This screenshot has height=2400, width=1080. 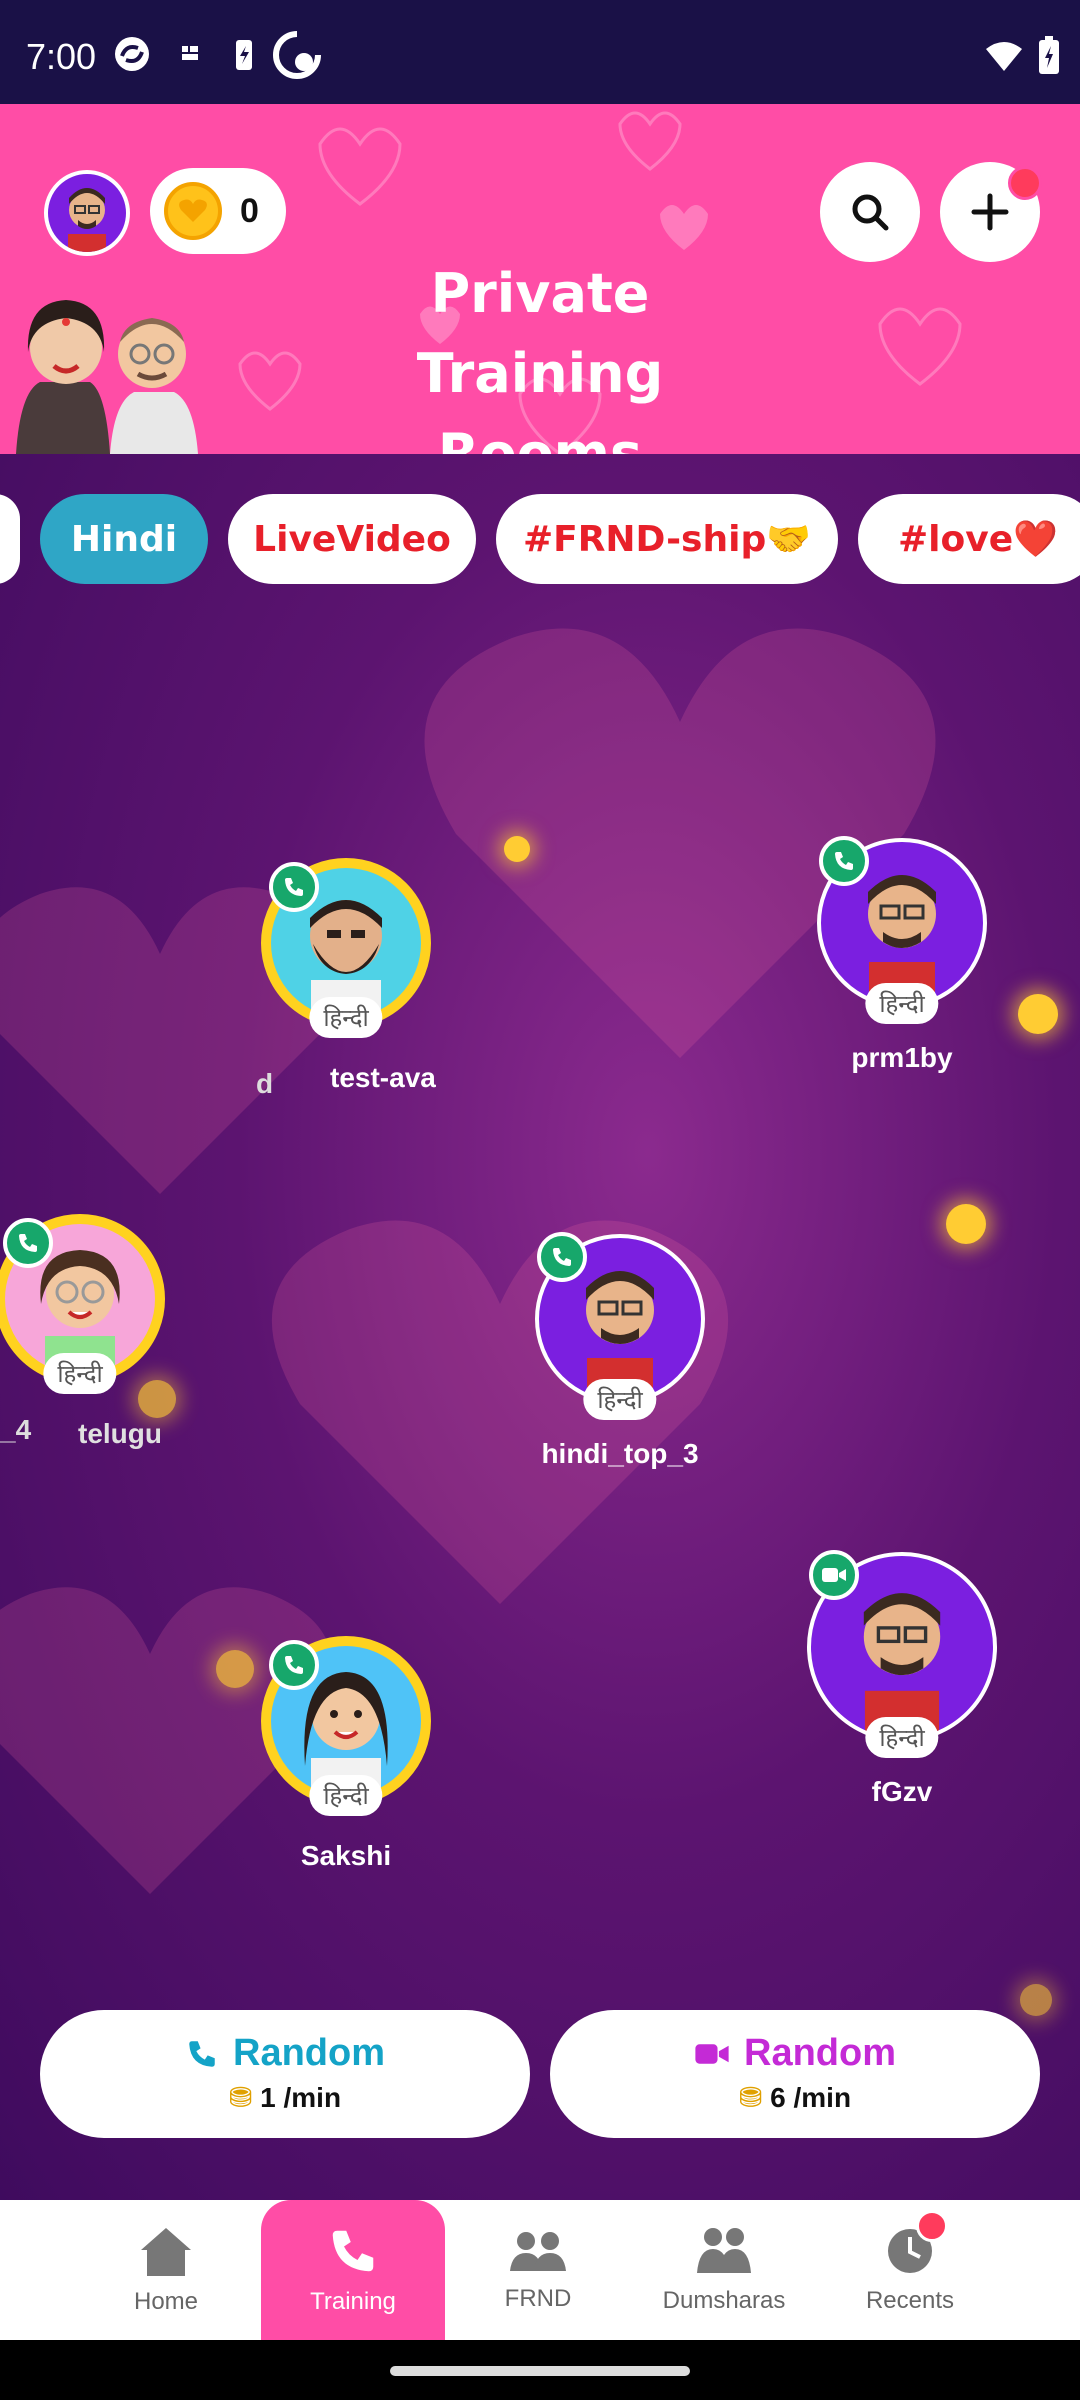 I want to click on user-card: हिन्दी prm1by, so click(x=902, y=955).